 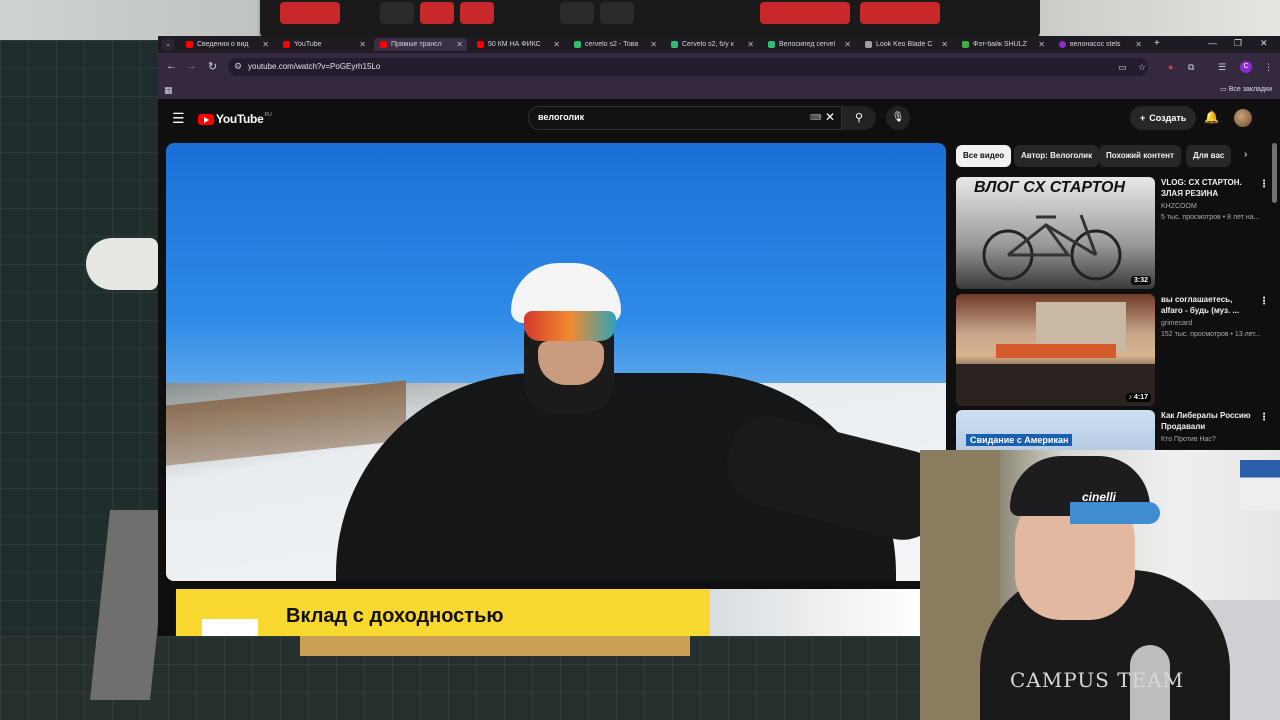 What do you see at coordinates (984, 156) in the screenshot?
I see `chip-all-videos: Все видео` at bounding box center [984, 156].